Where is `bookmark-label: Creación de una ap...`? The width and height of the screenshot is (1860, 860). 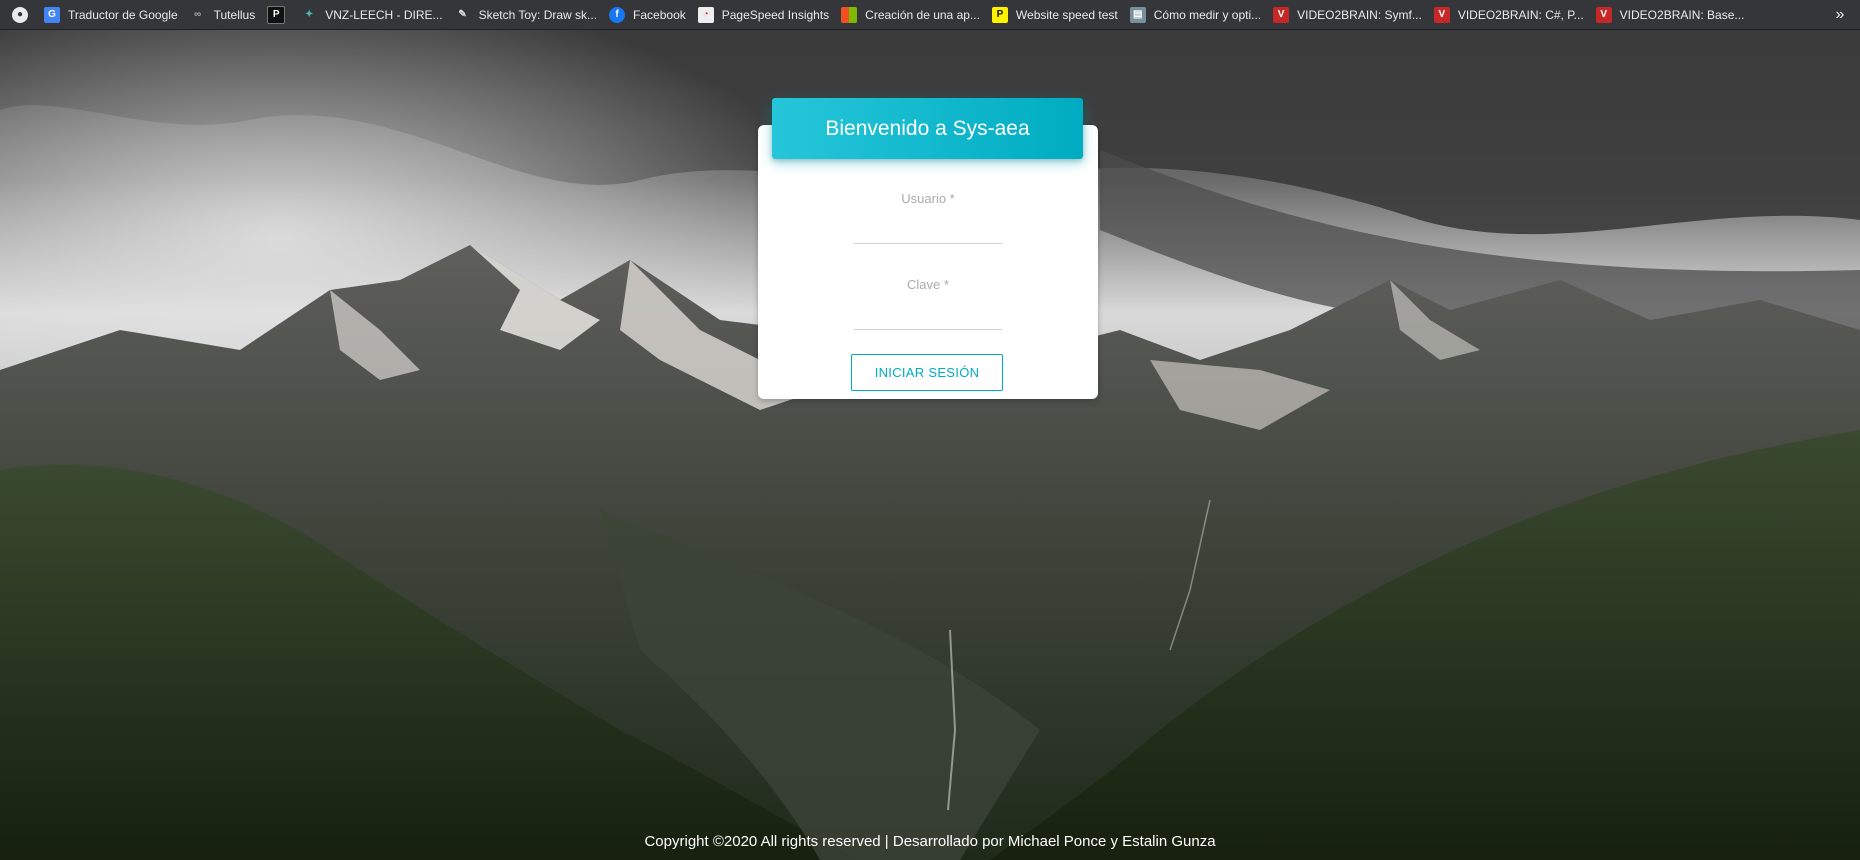
bookmark-label: Creación de una ap... is located at coordinates (922, 14).